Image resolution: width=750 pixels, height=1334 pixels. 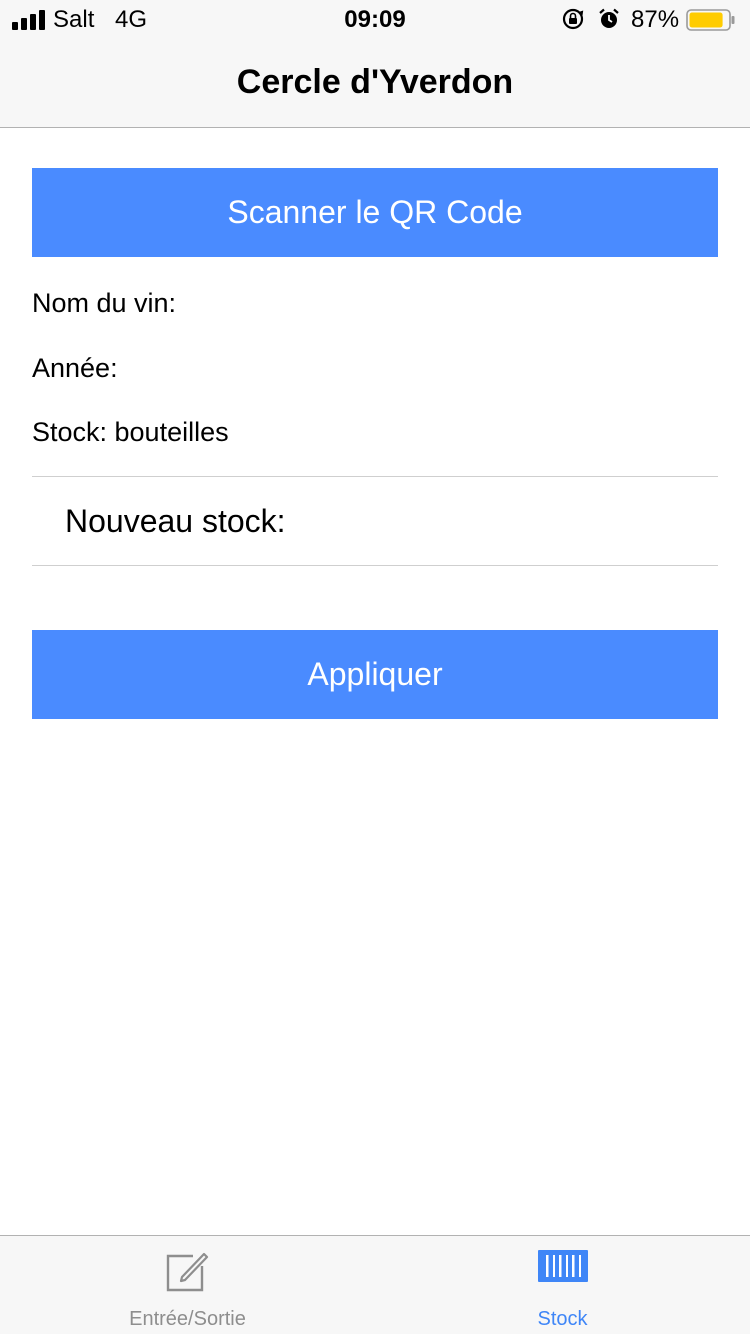 I want to click on wine-name-label: Nom du vin:, so click(x=104, y=303).